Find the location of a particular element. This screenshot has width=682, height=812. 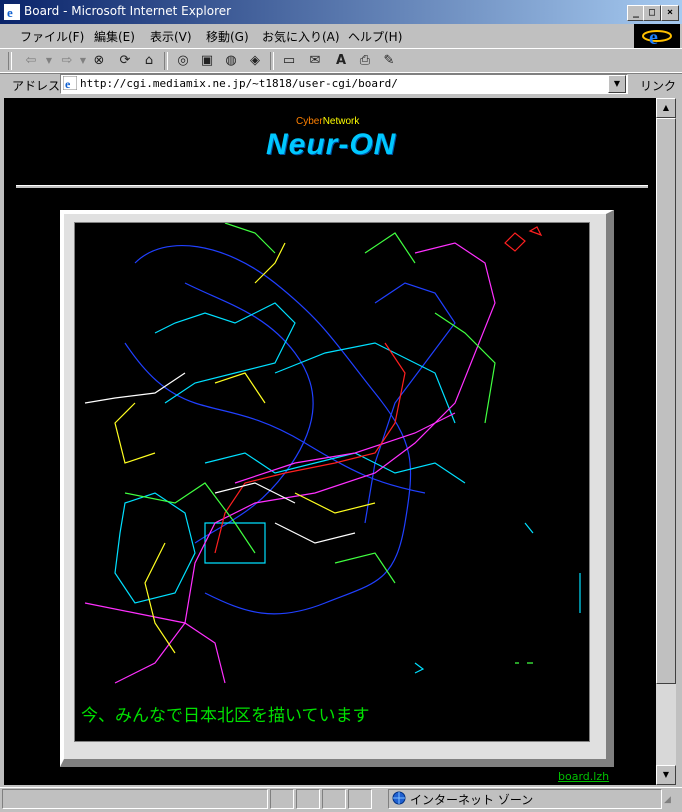

ie-logo: e is located at coordinates (657, 36).